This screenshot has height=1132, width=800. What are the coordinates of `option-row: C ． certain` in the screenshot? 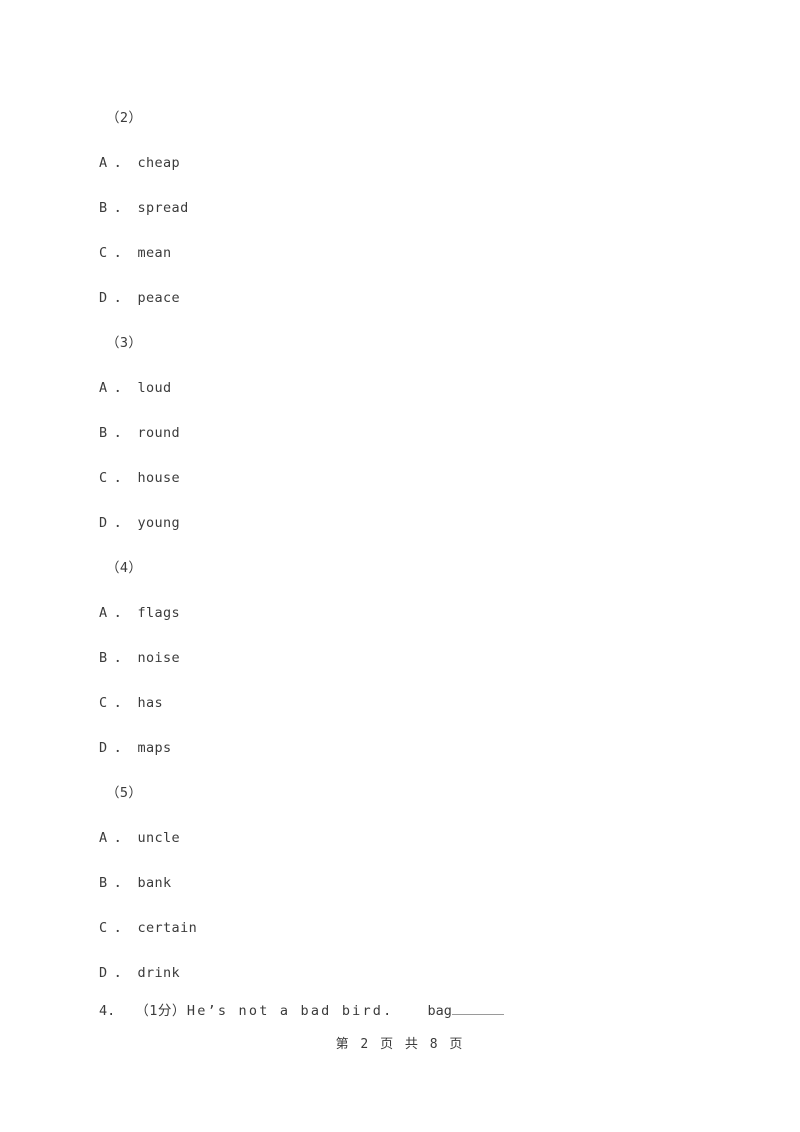 It's located at (399, 928).